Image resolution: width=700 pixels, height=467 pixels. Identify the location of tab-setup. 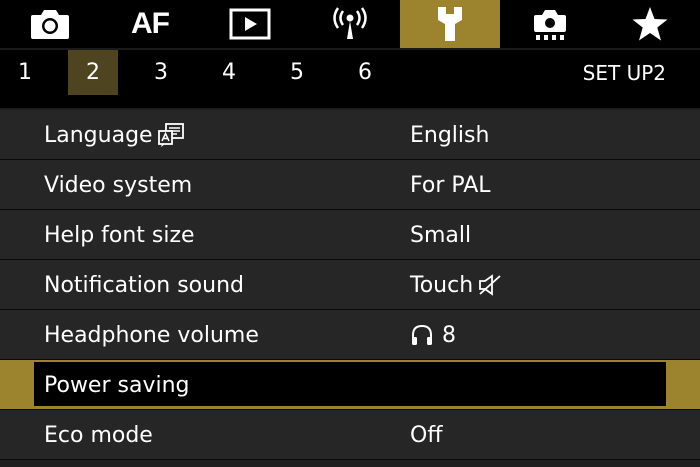
(450, 24).